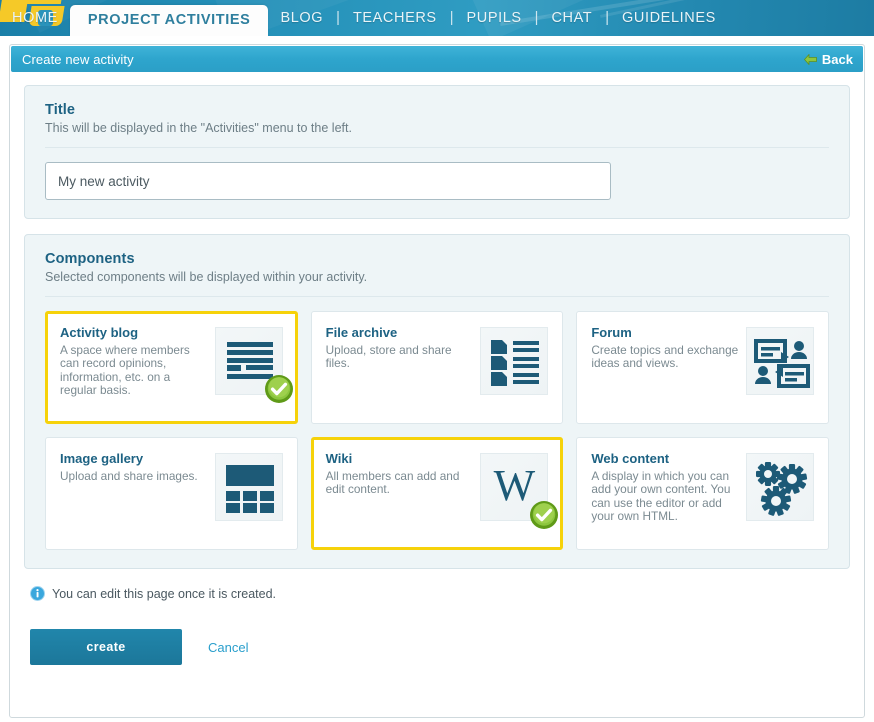 Image resolution: width=874 pixels, height=722 pixels. What do you see at coordinates (810, 59) in the screenshot?
I see `arrow-left-icon` at bounding box center [810, 59].